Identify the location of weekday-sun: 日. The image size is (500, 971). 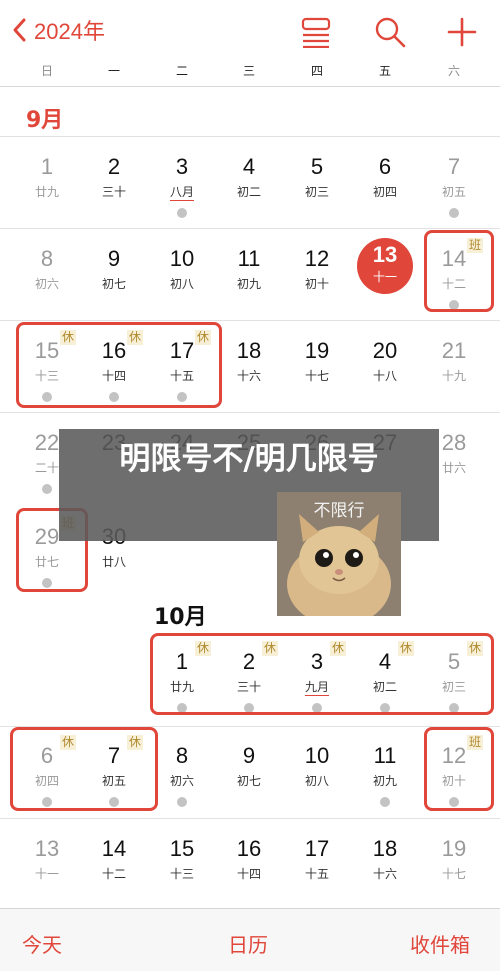
(46, 71).